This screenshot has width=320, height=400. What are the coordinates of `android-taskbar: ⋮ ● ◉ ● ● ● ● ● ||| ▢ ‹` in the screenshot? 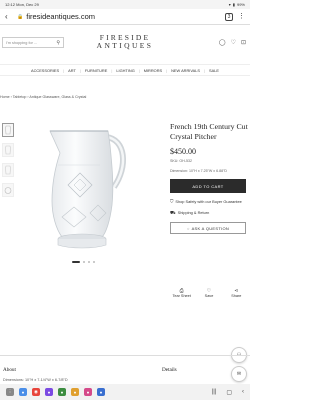 It's located at (125, 392).